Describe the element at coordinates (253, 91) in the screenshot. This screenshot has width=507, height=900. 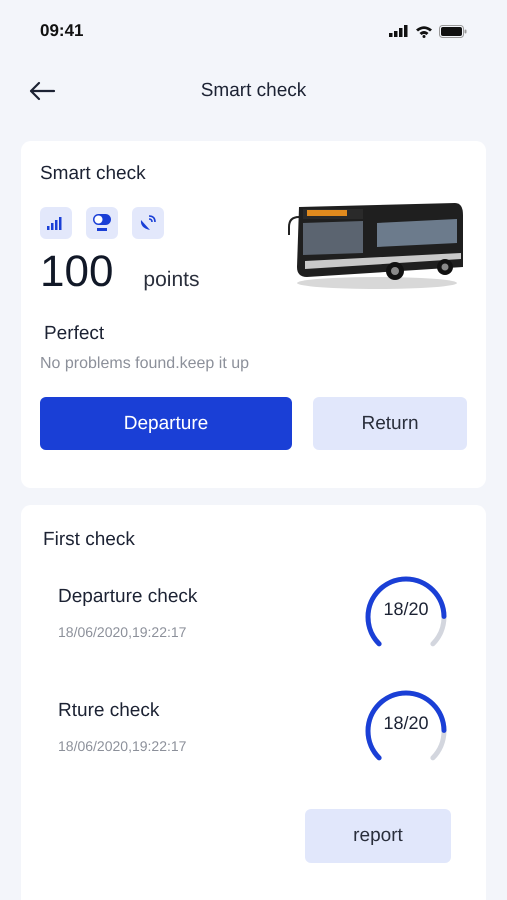
I see `page-title: Smart check` at that location.